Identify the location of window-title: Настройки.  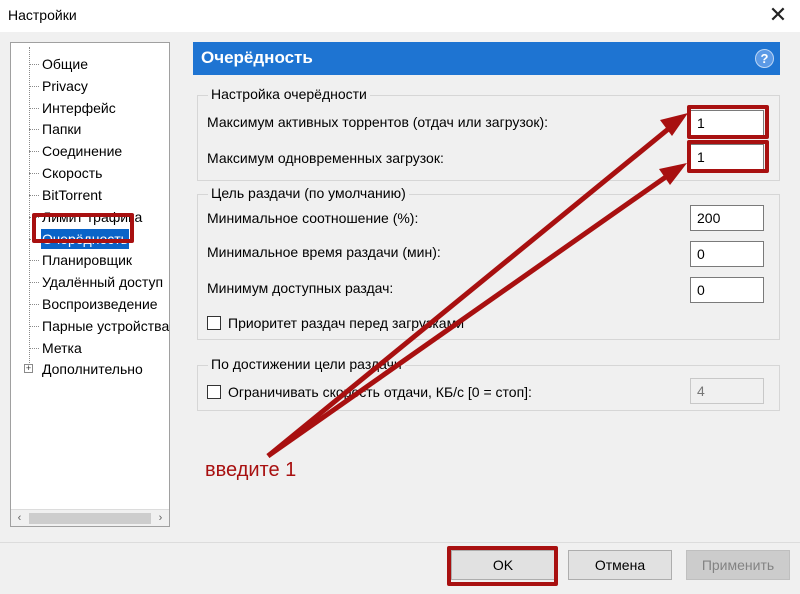
(42, 15).